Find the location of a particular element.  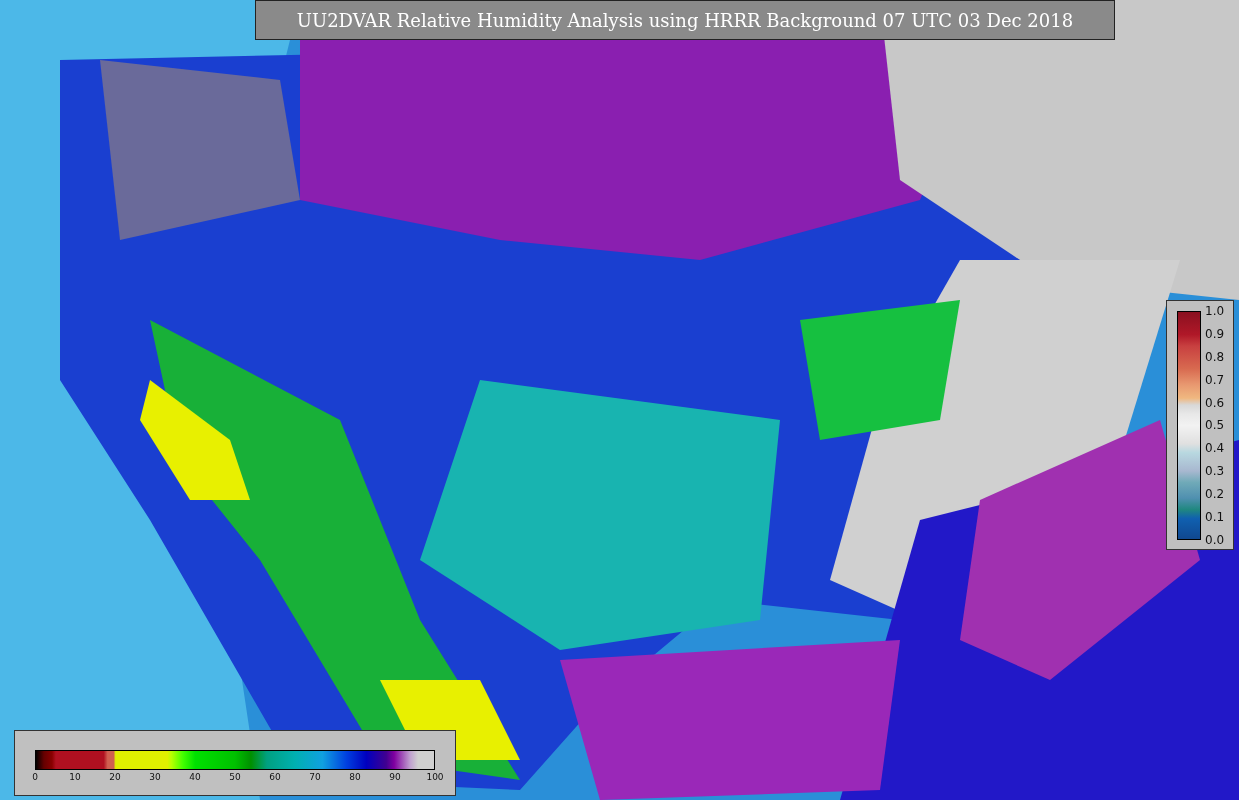

scale-label: 0.8 is located at coordinates (1215, 356).